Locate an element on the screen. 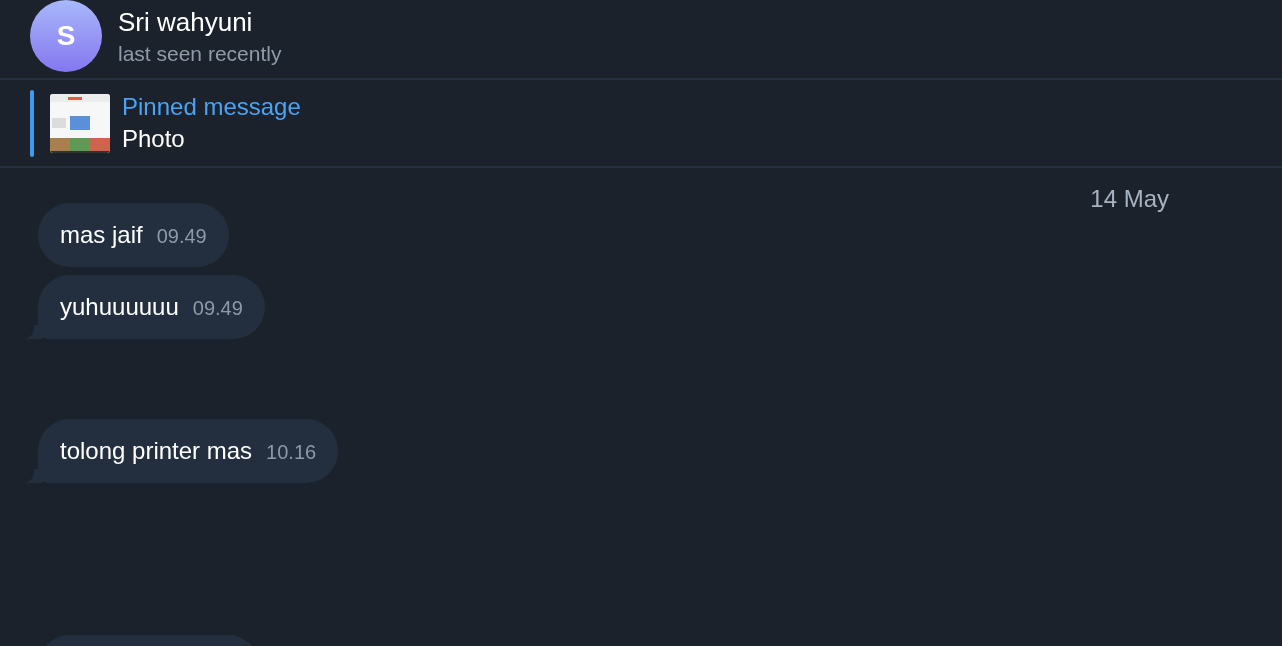 The image size is (1282, 646). contact-name: Sri wahyuni is located at coordinates (186, 22).